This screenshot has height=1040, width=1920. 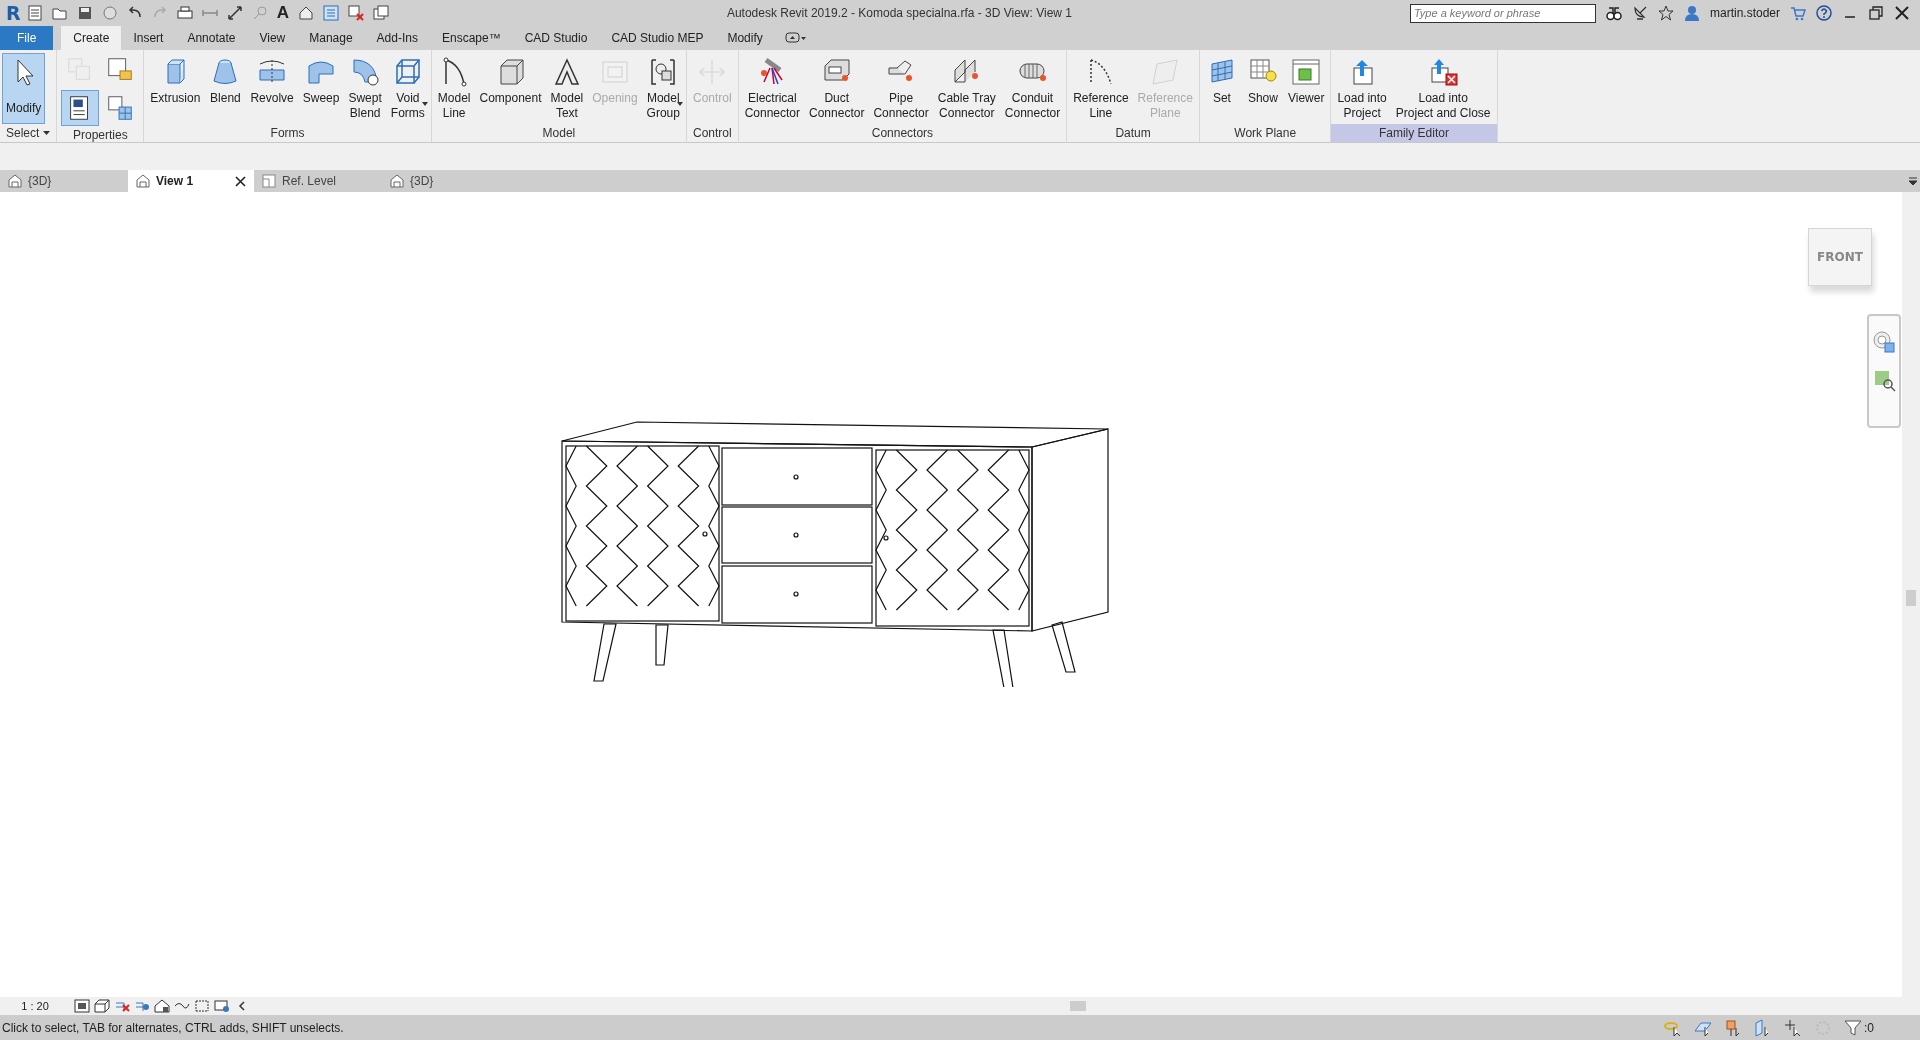 I want to click on panel-label: Datum, so click(x=1133, y=133).